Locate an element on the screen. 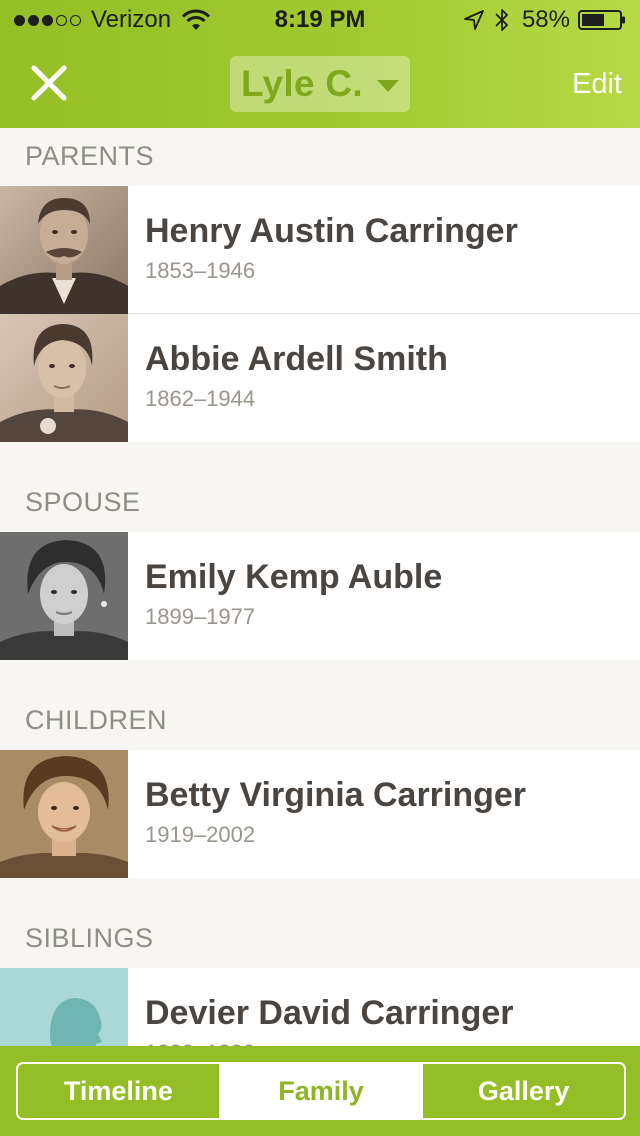  person-name: Henry Austin Carringer is located at coordinates (331, 231).